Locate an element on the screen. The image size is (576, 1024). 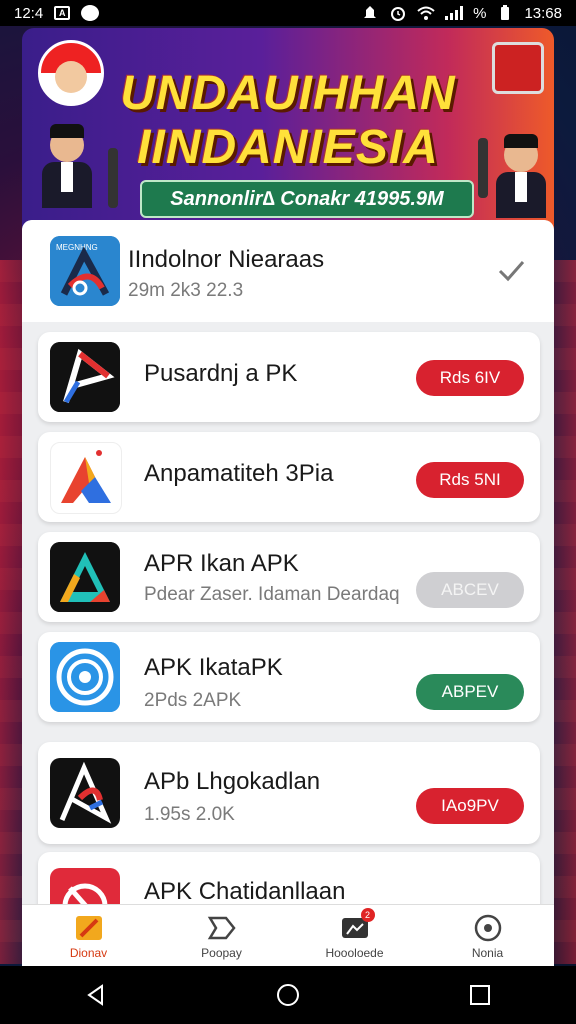
list-item: APb Lhgokadlan 1.95s 2.0K IAo9PV is located at coordinates (289, 793).